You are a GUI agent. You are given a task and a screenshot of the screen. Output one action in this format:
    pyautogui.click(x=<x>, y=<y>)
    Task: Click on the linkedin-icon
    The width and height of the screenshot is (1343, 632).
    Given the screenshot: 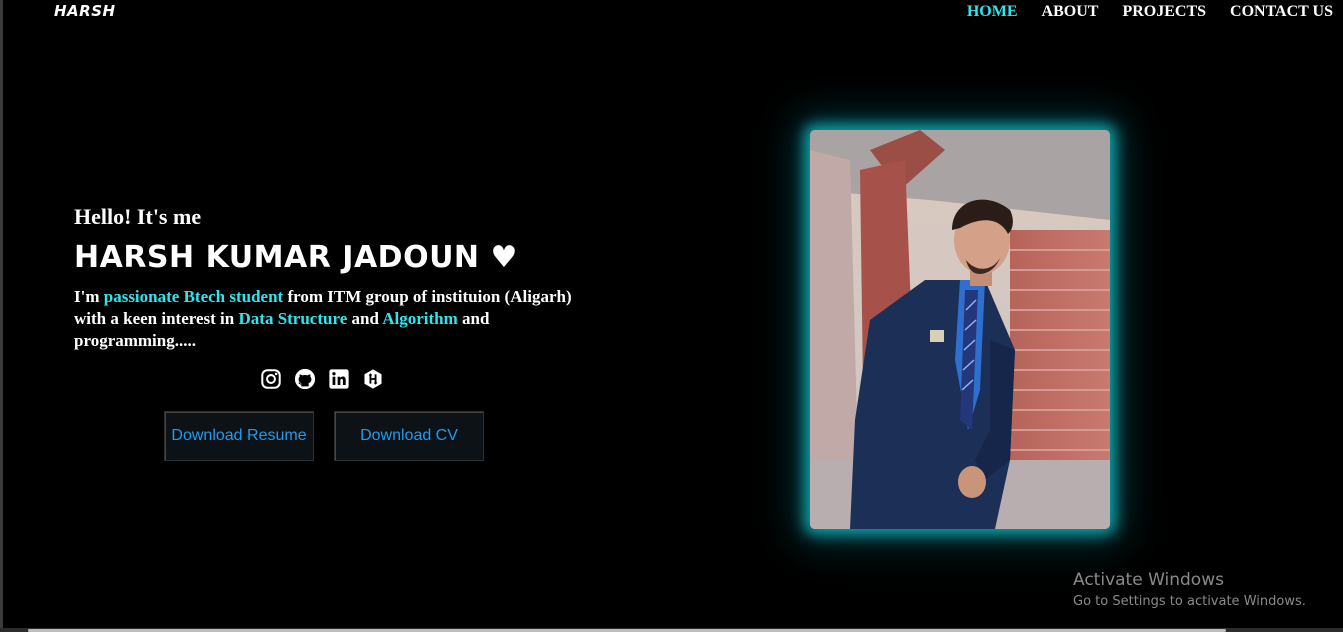 What is the action you would take?
    pyautogui.click(x=339, y=379)
    